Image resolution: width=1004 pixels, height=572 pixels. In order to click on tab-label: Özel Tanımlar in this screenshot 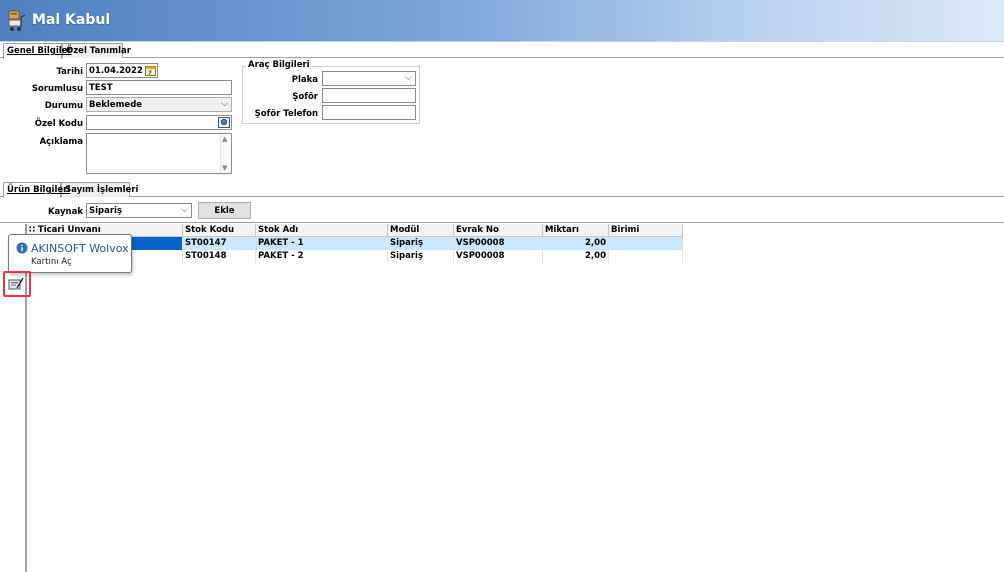, I will do `click(98, 51)`.